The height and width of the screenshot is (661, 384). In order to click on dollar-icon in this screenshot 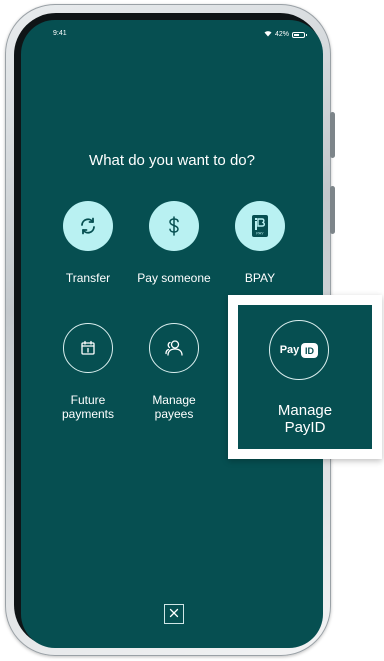, I will do `click(174, 226)`.